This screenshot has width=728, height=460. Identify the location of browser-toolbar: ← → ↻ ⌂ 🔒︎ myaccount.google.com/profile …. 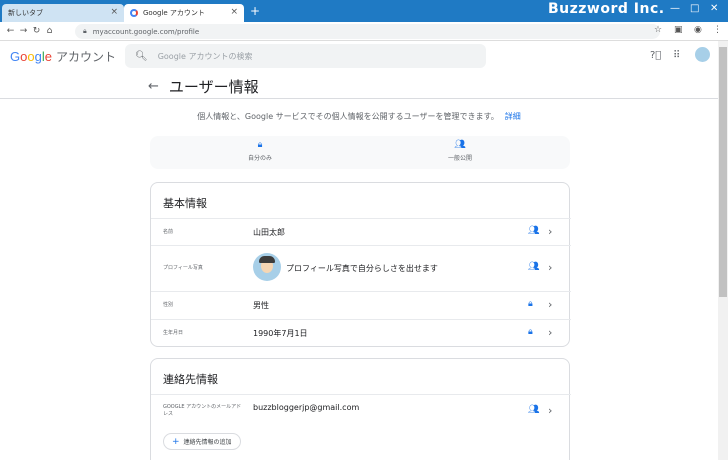
(364, 31).